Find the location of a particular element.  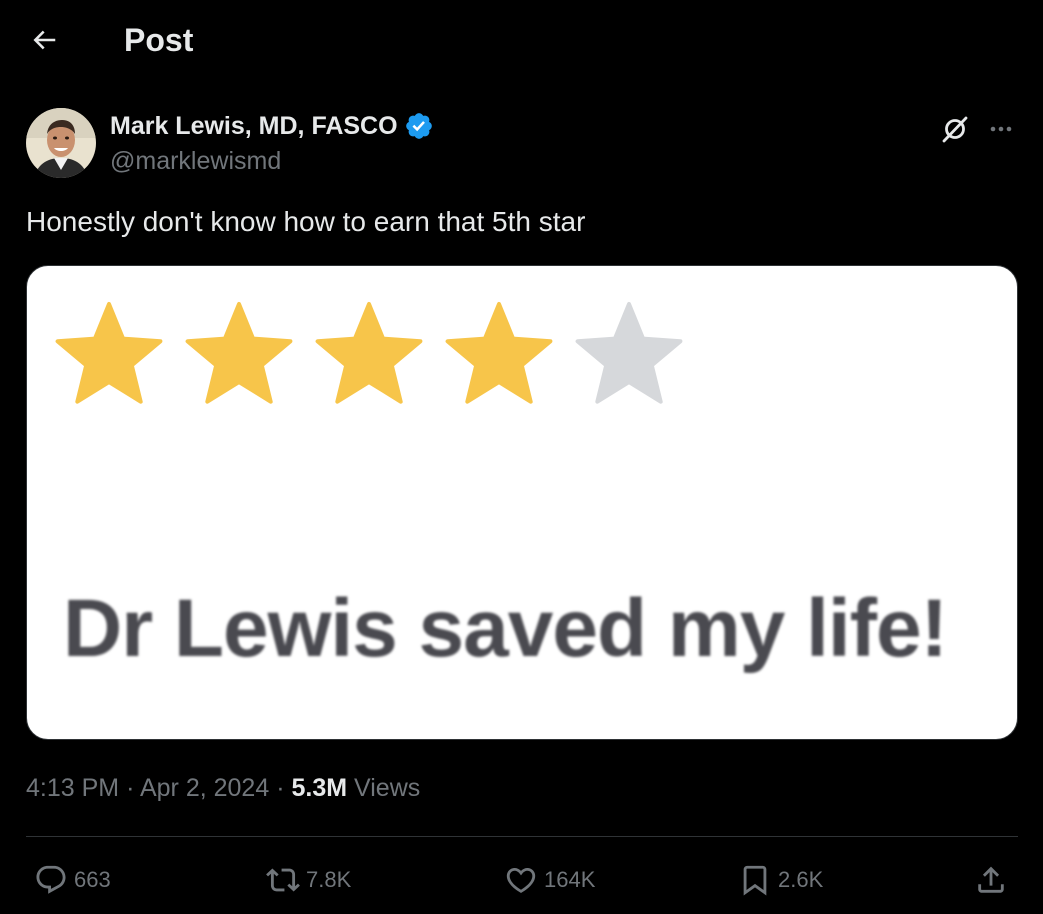

post-time: 4:13 PM is located at coordinates (72, 788).